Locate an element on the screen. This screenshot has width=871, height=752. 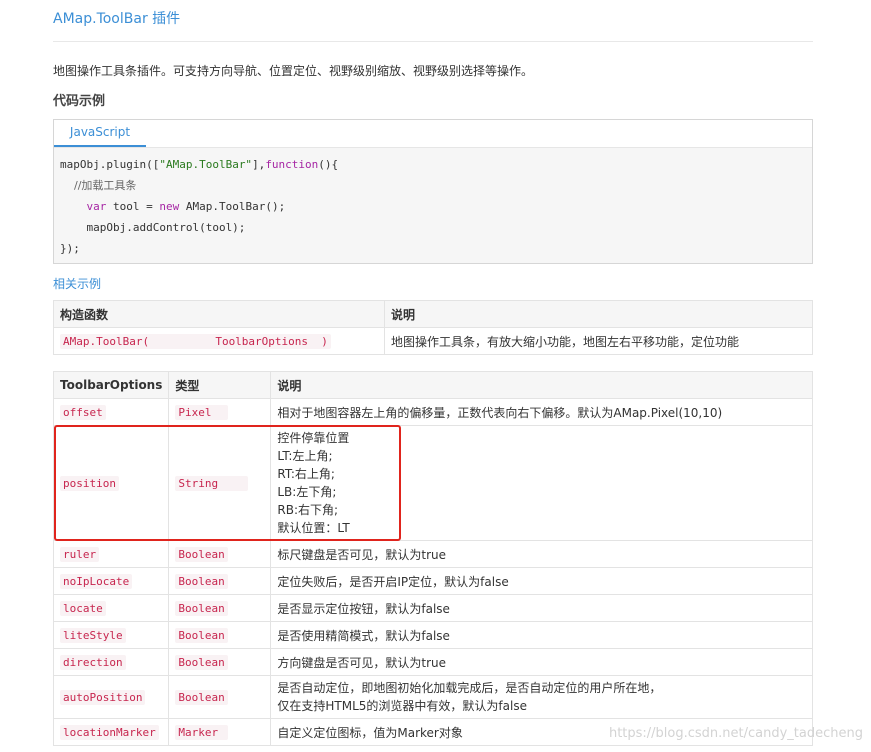
option-name: direction is located at coordinates (93, 662).